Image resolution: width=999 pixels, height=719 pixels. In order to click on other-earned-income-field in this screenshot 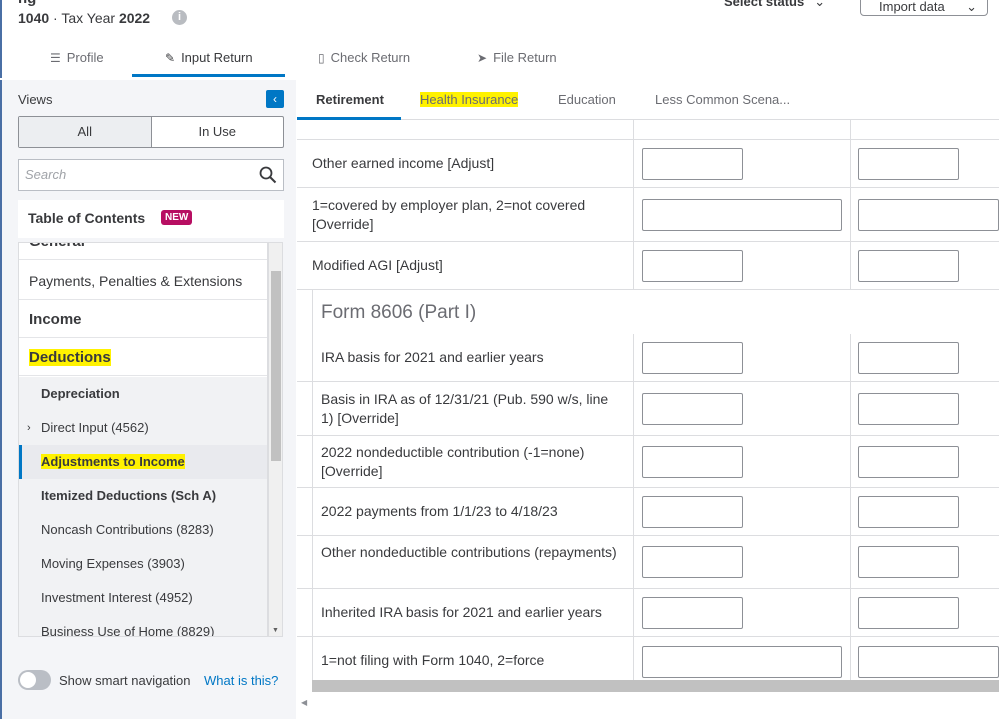, I will do `click(692, 164)`.